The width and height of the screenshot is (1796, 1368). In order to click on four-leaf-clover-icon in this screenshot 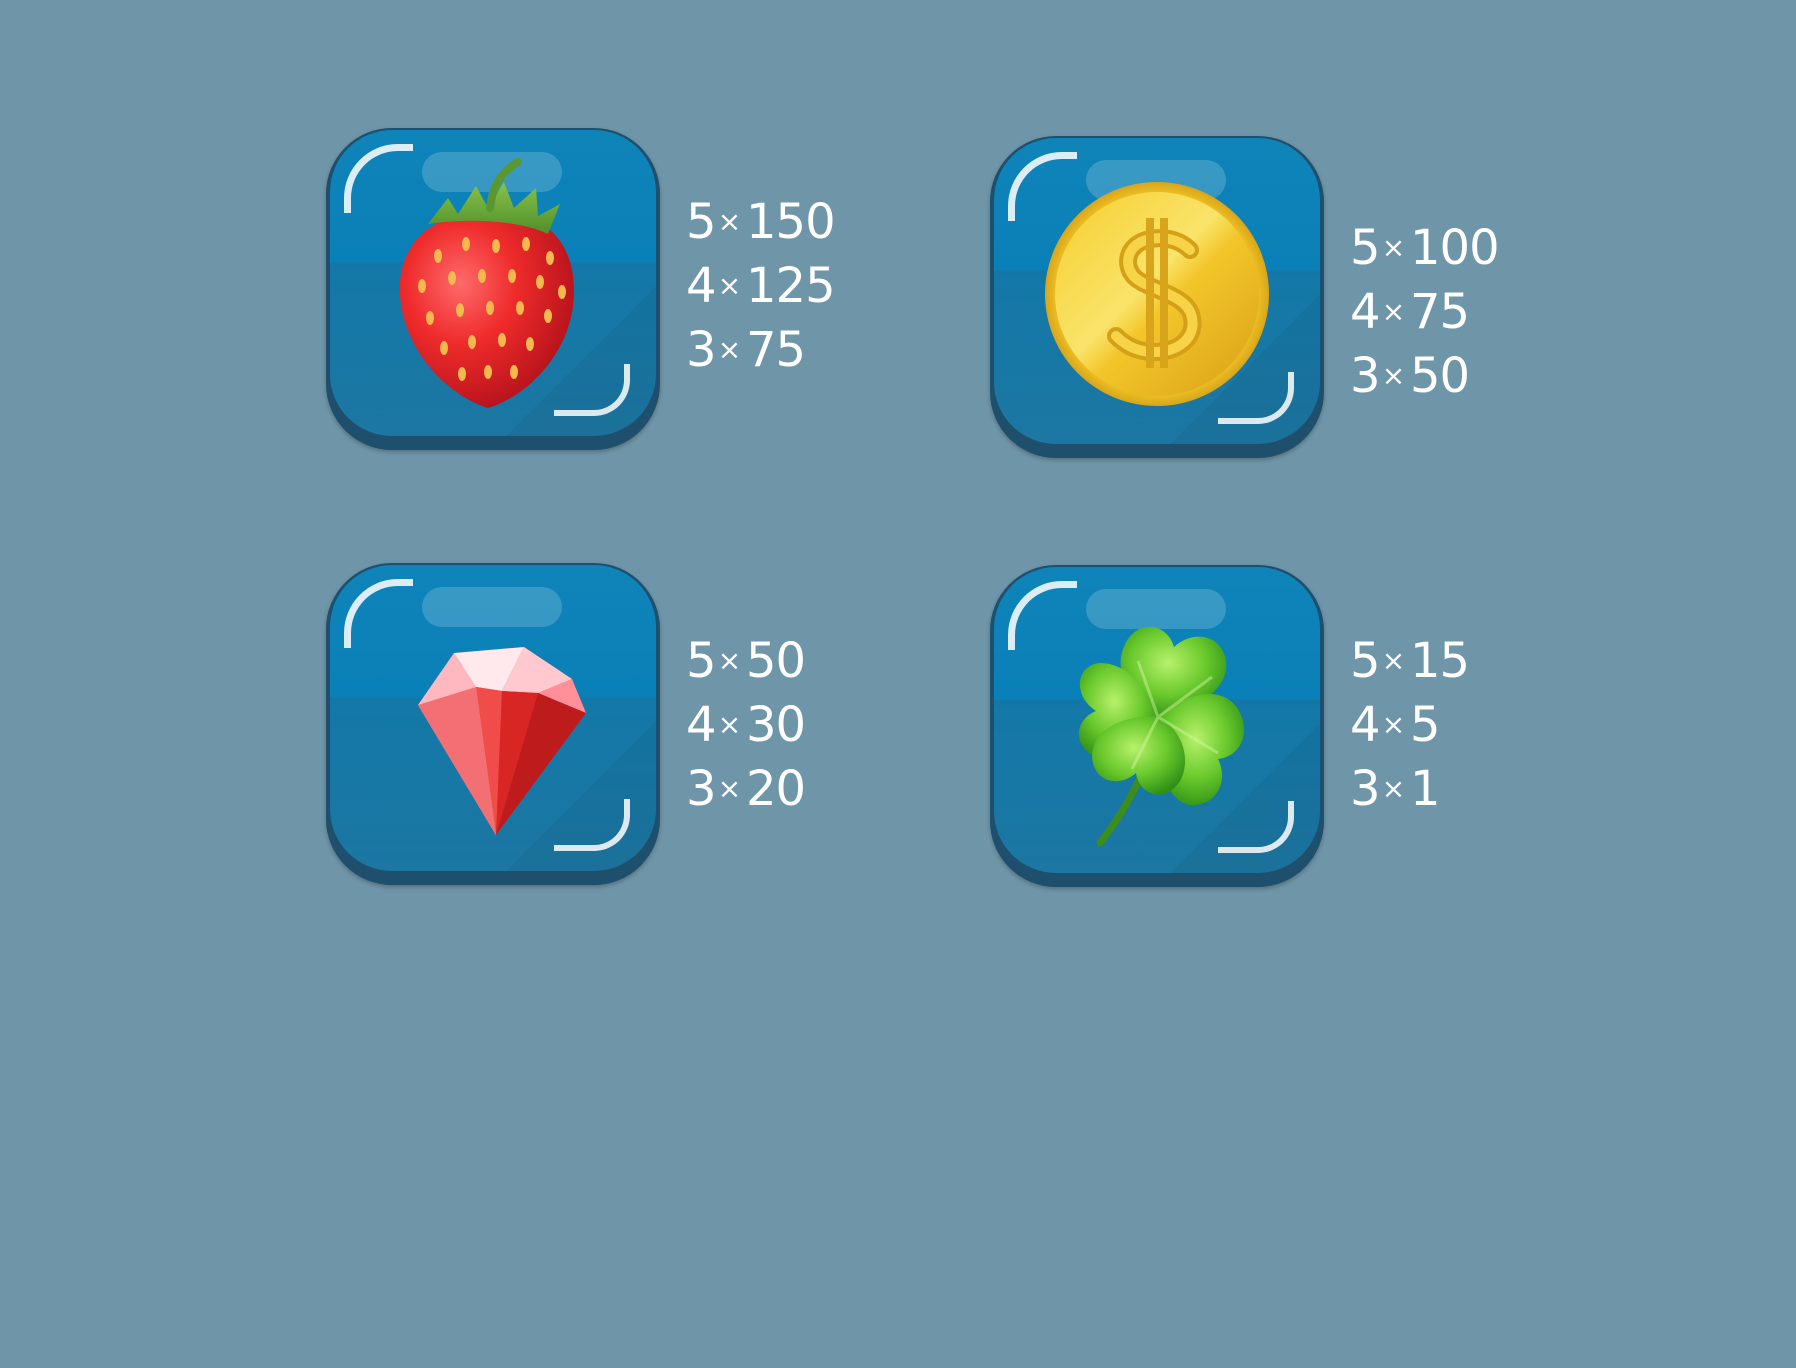, I will do `click(1161, 736)`.